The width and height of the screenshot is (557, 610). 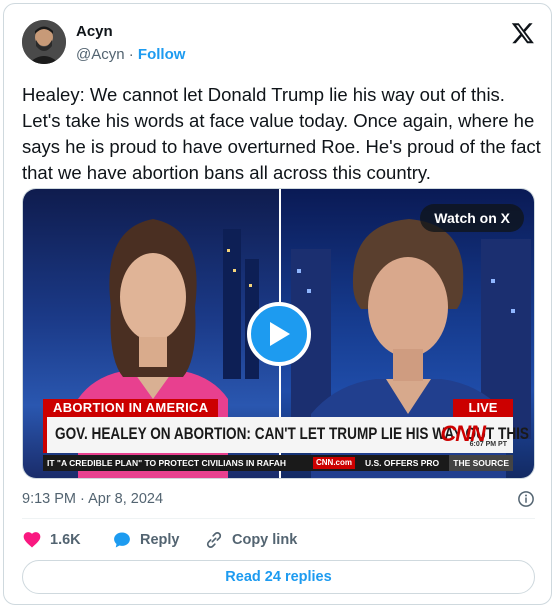 What do you see at coordinates (402, 463) in the screenshot?
I see `ticker-right-text: U.S. OFFERS PRO` at bounding box center [402, 463].